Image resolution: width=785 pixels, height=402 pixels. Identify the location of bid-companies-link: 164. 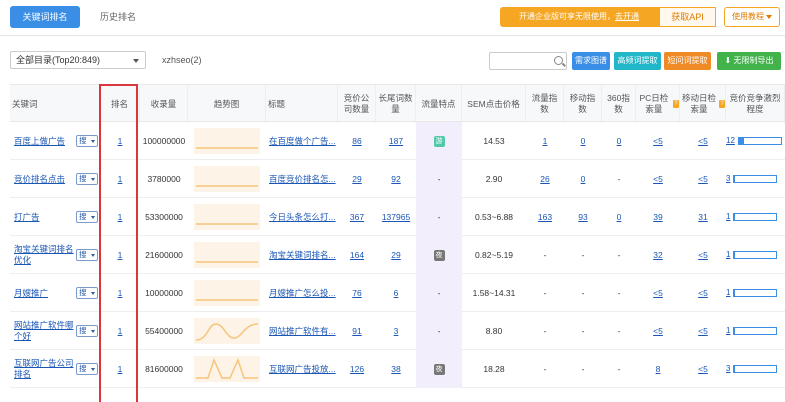
(357, 255).